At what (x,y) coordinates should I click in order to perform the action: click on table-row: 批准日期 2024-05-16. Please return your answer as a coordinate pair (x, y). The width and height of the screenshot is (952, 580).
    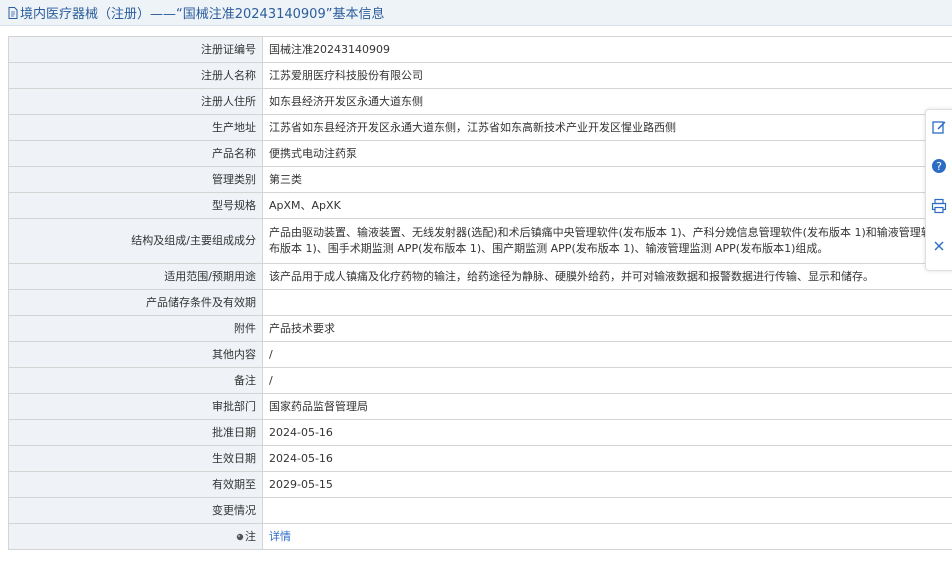
    Looking at the image, I should click on (480, 432).